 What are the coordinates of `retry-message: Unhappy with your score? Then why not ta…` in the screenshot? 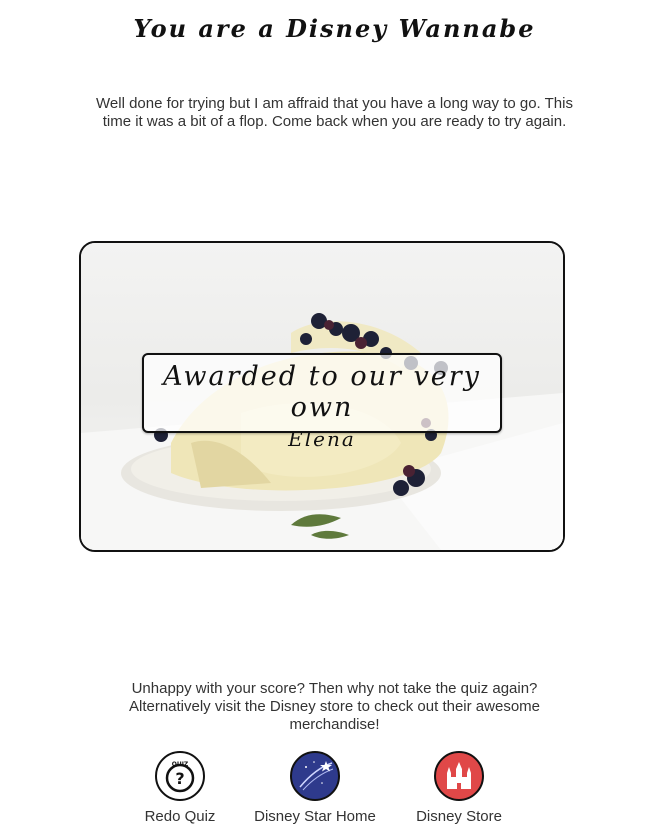 It's located at (334, 706).